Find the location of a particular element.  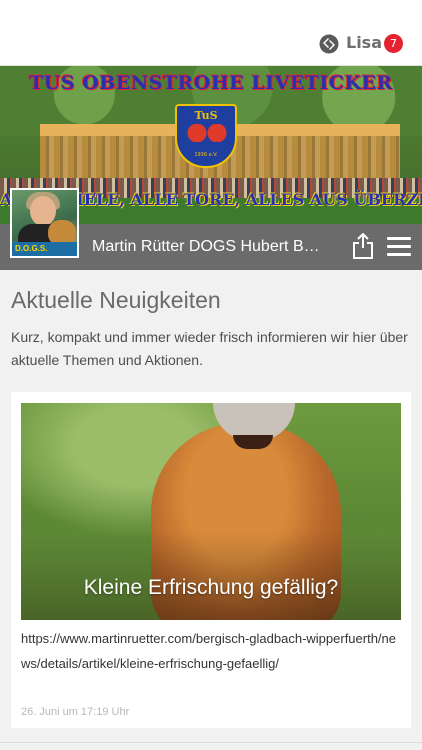

image-shade is located at coordinates (211, 575).